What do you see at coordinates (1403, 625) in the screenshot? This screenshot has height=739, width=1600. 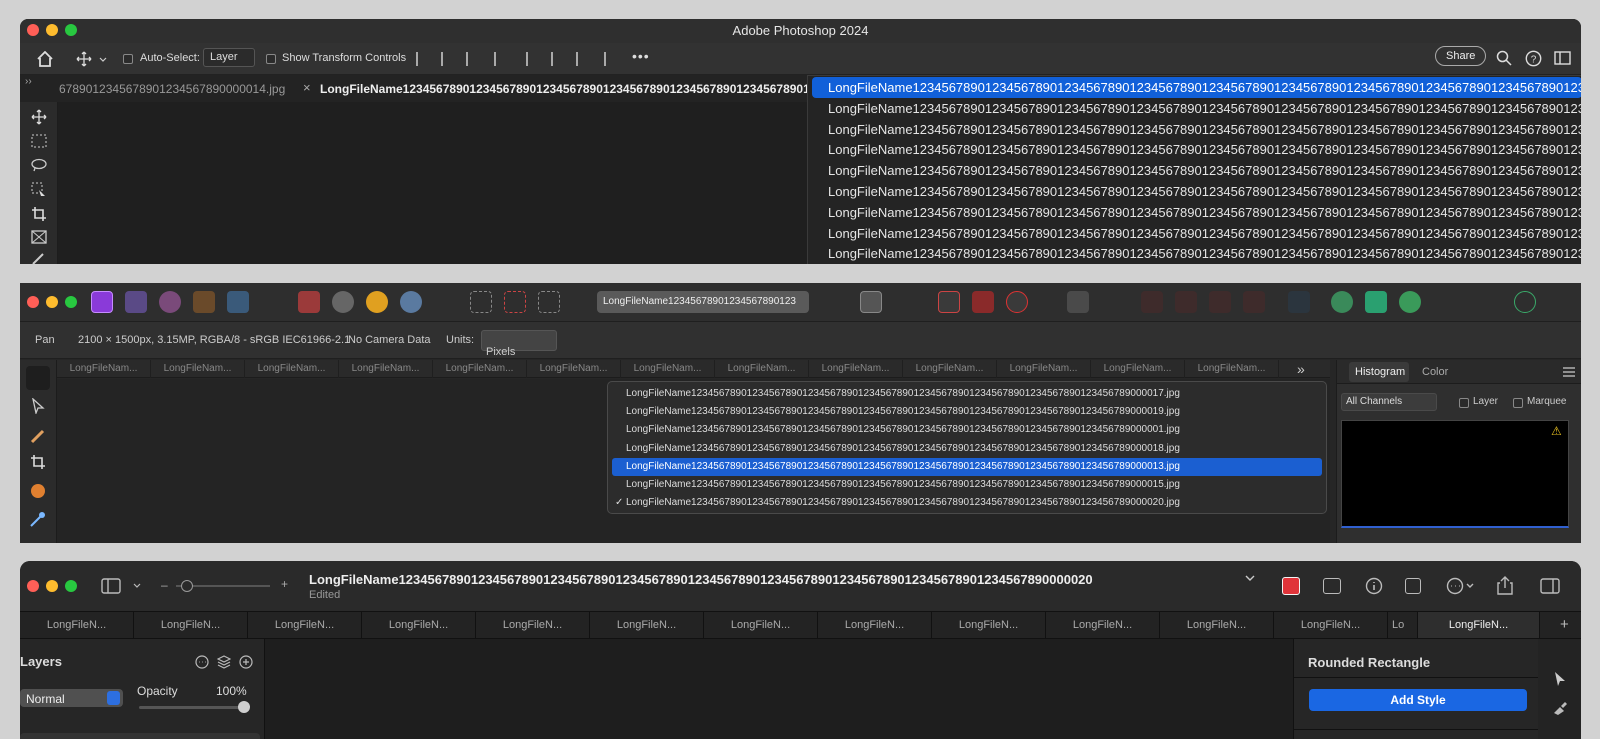 I see `document-tab: Lo` at bounding box center [1403, 625].